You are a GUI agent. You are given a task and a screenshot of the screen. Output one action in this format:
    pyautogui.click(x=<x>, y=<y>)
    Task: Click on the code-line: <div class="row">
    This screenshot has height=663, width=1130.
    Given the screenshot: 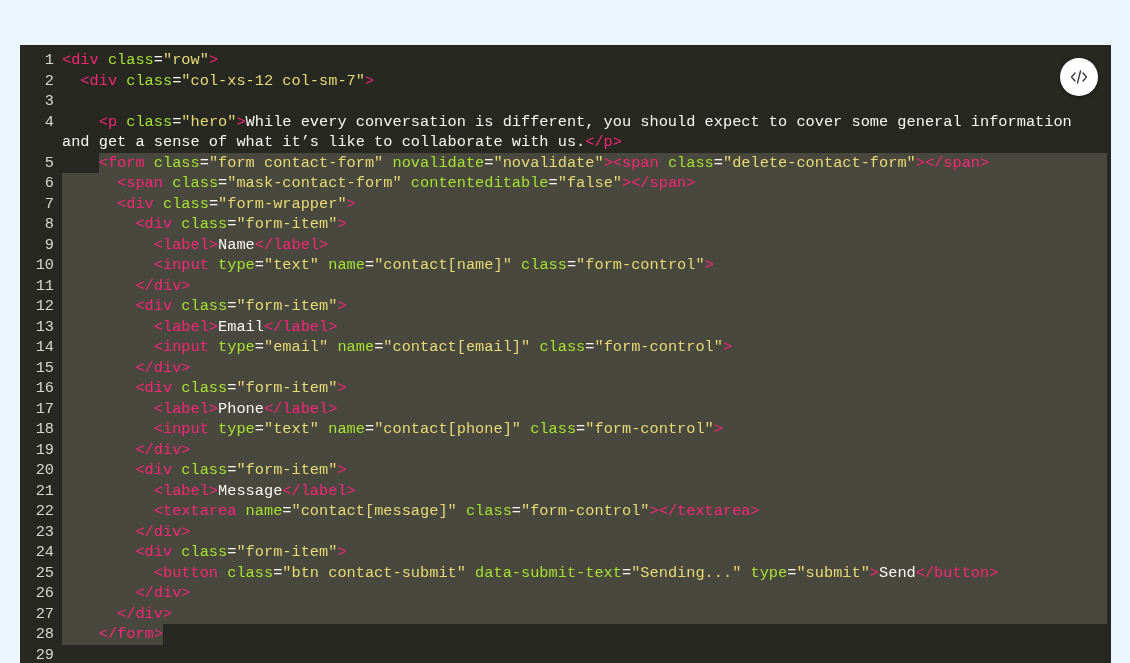 What is the action you would take?
    pyautogui.click(x=140, y=60)
    